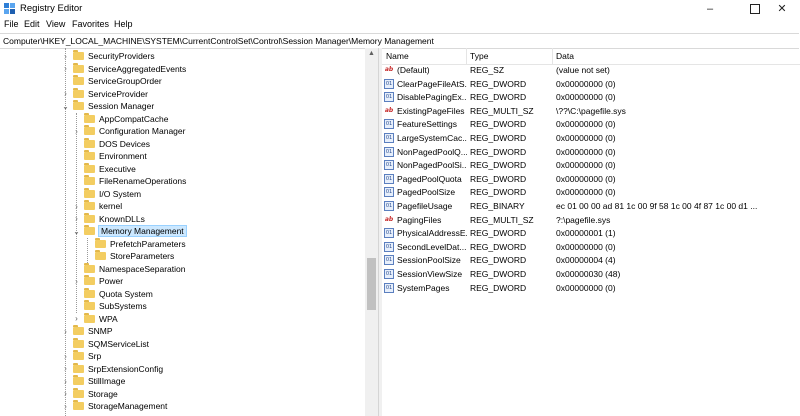 This screenshot has height=416, width=800. What do you see at coordinates (76, 319) in the screenshot?
I see `chevron-right-icon: ›` at bounding box center [76, 319].